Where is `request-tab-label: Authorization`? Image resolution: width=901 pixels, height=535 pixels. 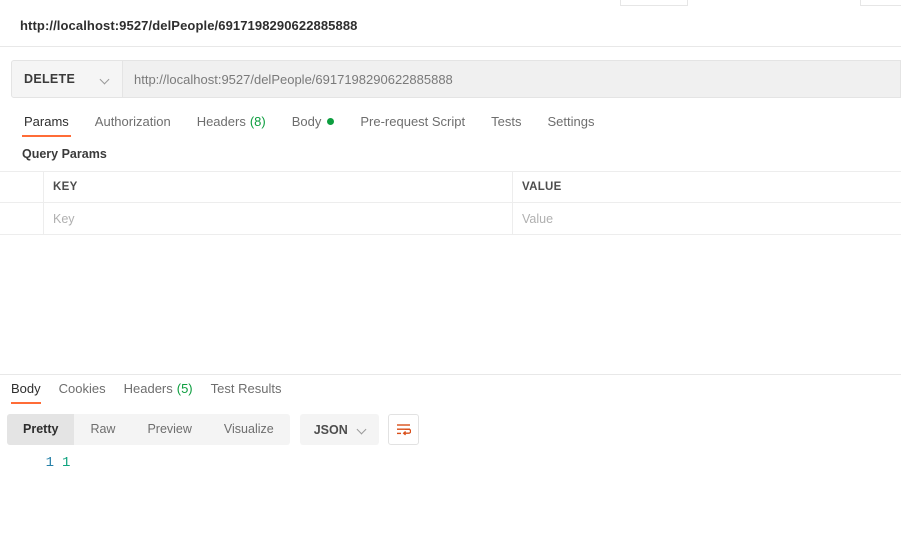
request-tab-label: Authorization is located at coordinates (132, 121).